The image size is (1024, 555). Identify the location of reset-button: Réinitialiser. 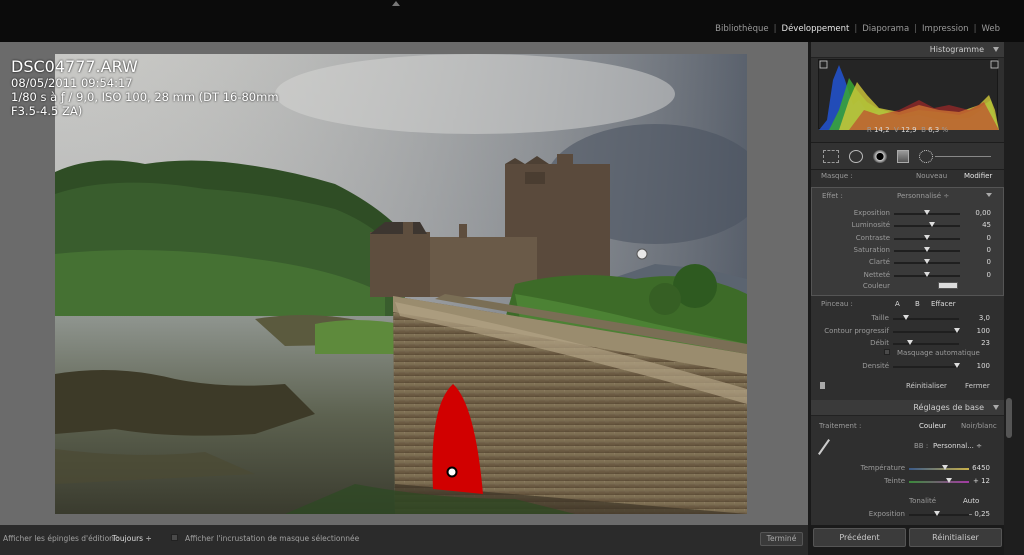
(955, 537).